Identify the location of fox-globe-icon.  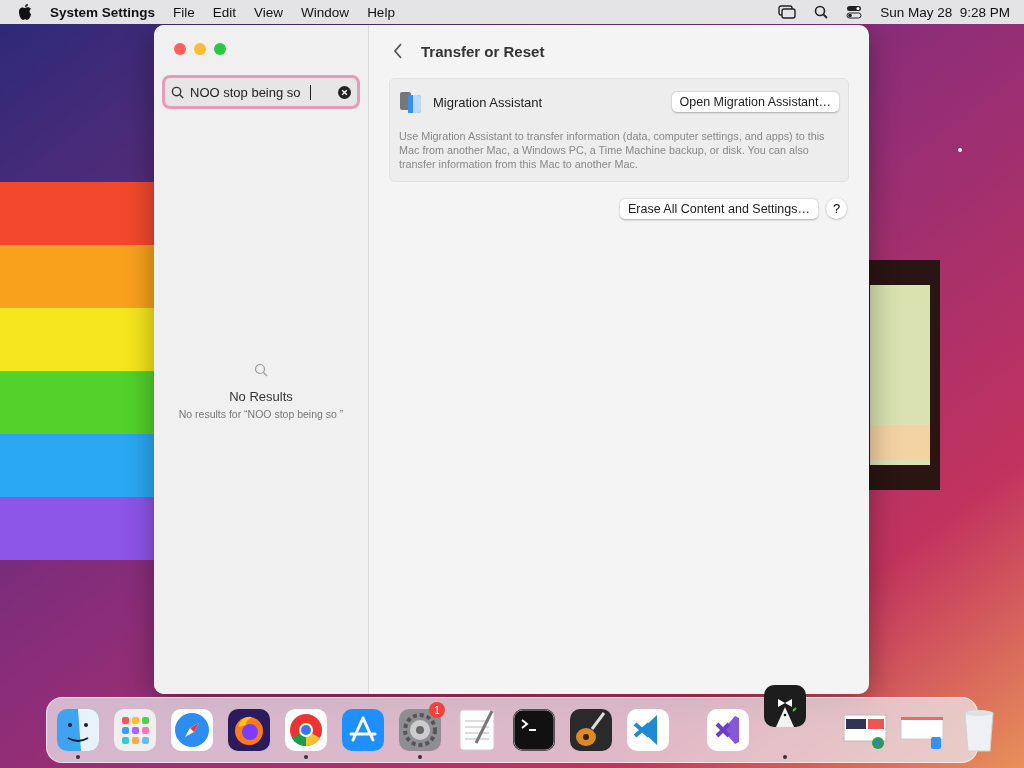
(249, 730).